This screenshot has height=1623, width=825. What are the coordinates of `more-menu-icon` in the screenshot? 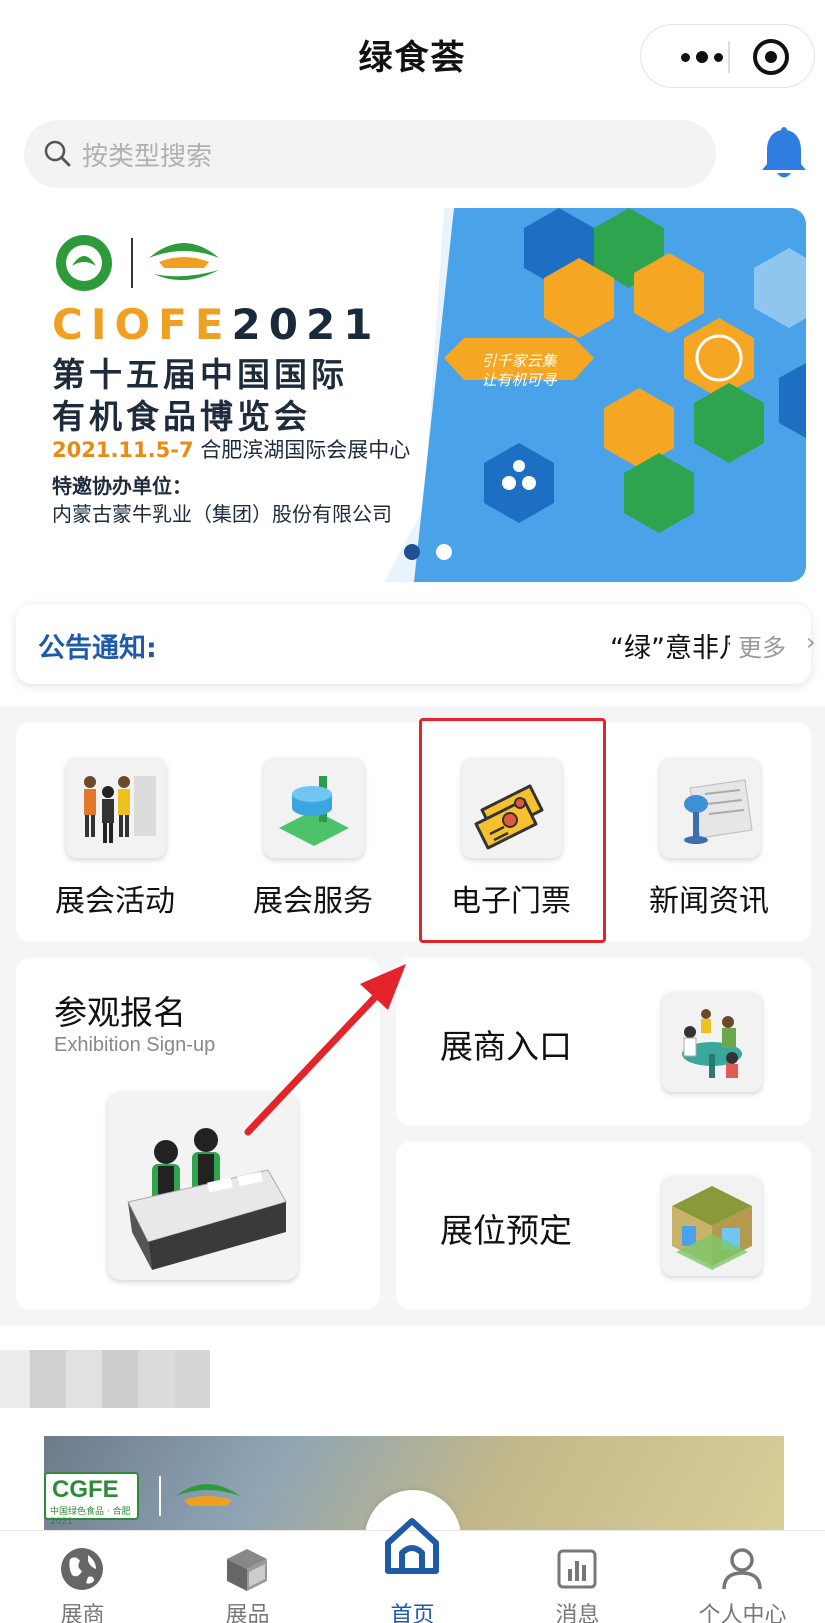 It's located at (702, 57).